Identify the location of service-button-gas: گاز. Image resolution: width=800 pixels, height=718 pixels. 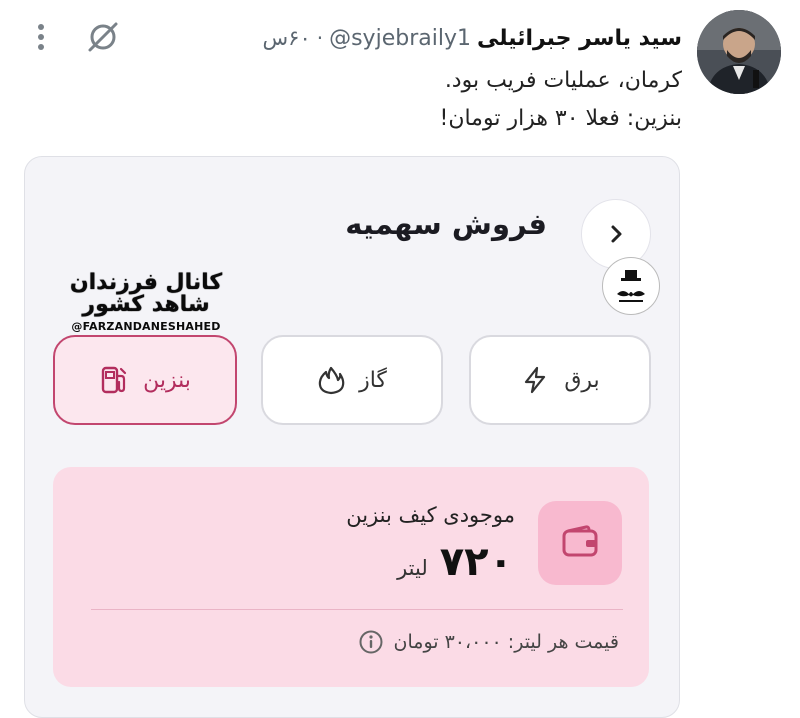
(352, 380).